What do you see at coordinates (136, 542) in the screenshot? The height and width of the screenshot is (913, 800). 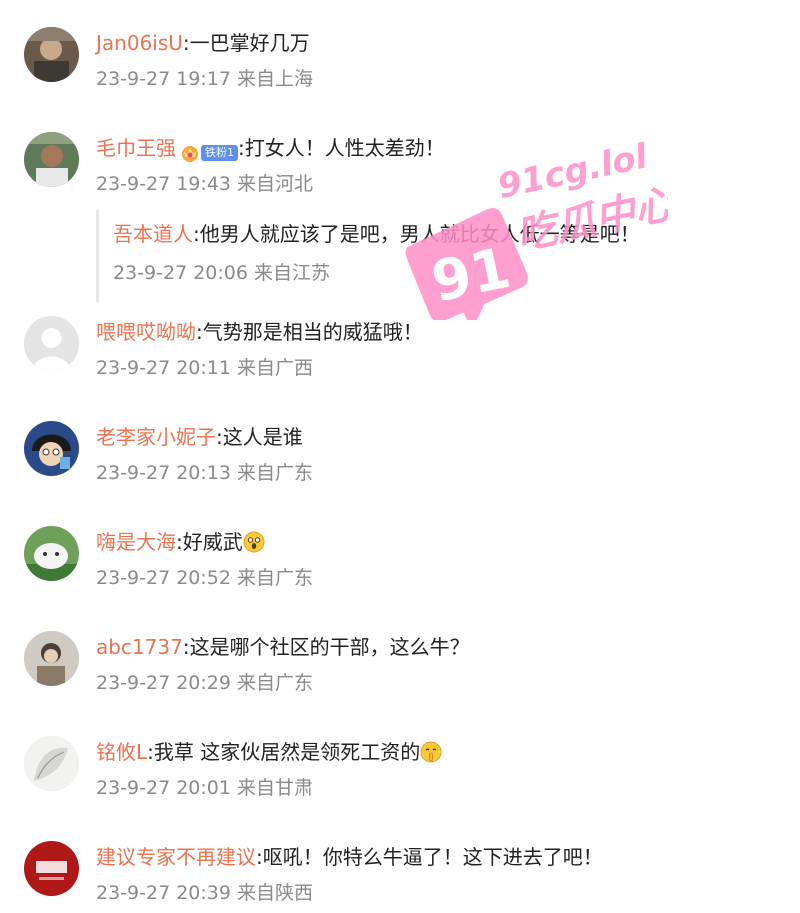 I see `username-link: 嗨是大海` at bounding box center [136, 542].